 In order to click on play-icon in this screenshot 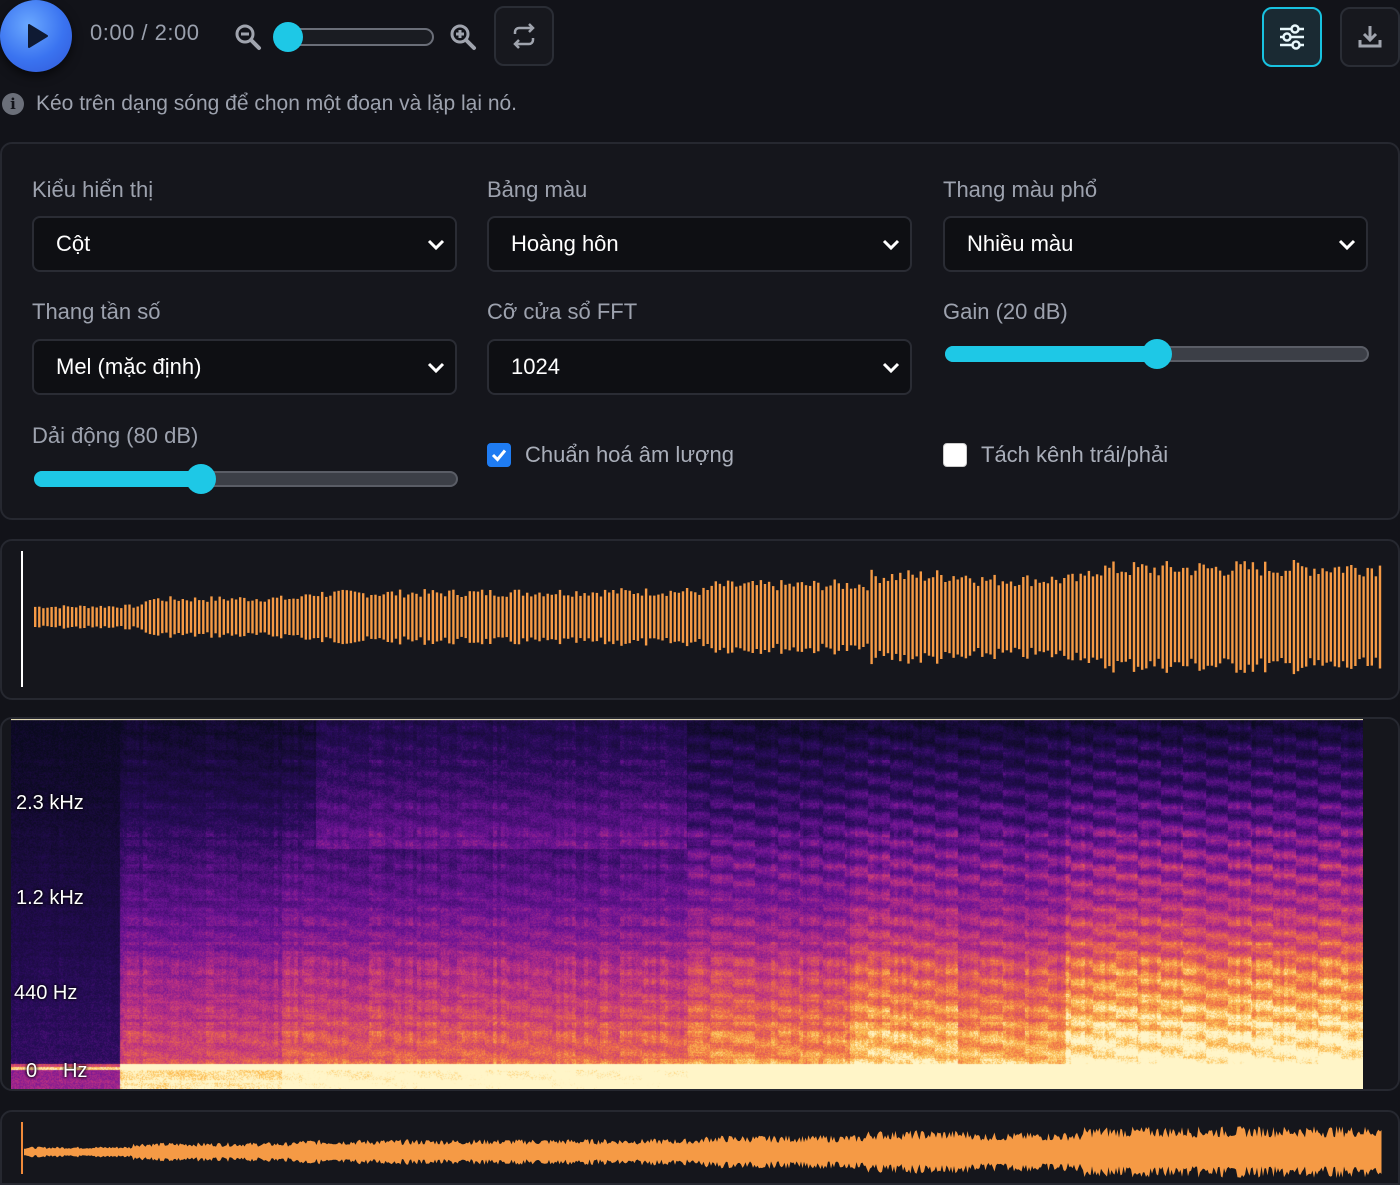, I will do `click(38, 36)`.